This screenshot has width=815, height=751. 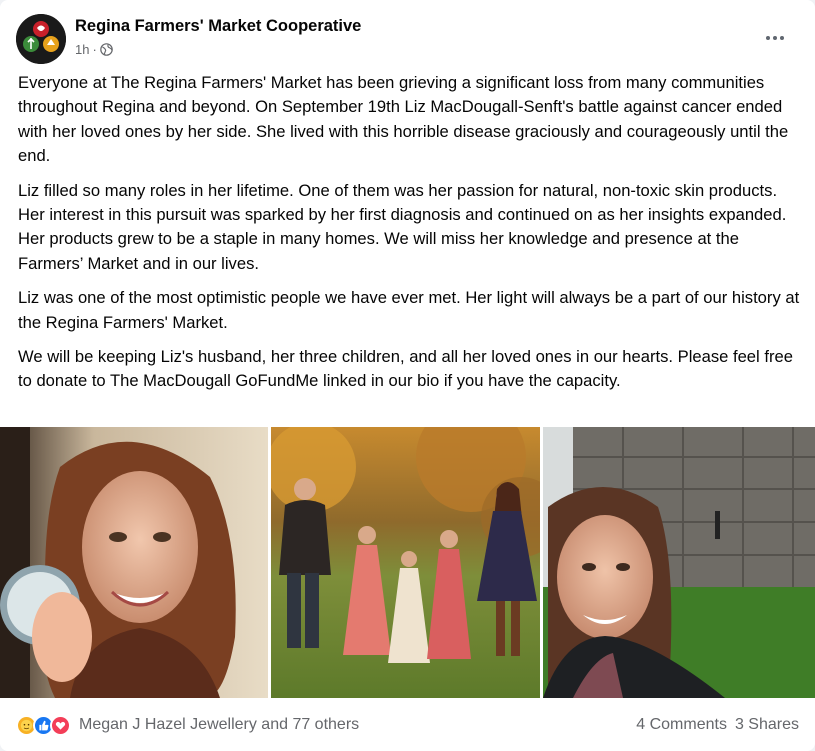 I want to click on care-face, so click(x=26, y=725).